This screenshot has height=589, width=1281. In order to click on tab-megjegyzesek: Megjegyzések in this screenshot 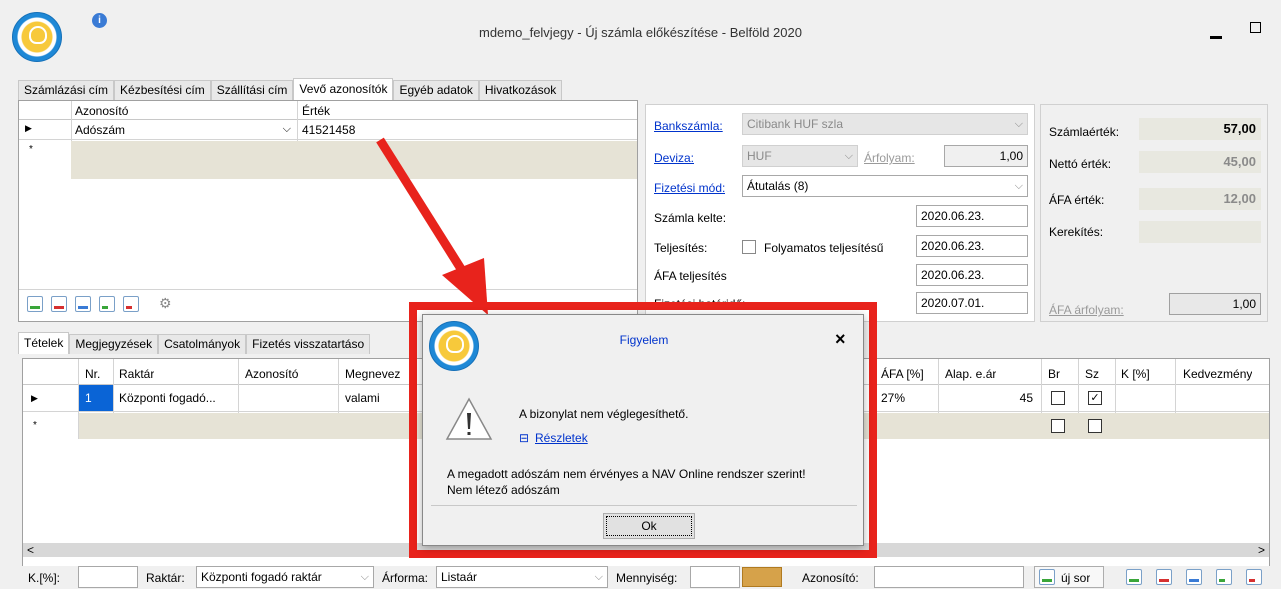, I will do `click(114, 344)`.